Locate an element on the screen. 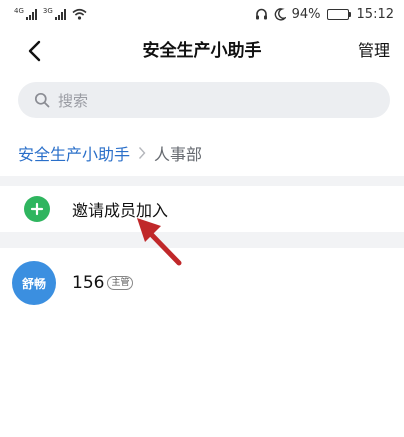 The image size is (404, 437). signal-4g-tag: 4G is located at coordinates (19, 11).